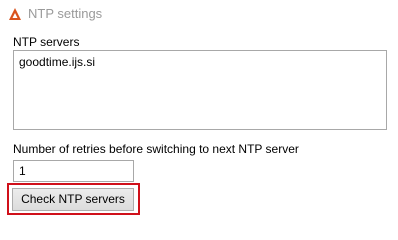  What do you see at coordinates (15, 14) in the screenshot?
I see `warning-triangle-icon` at bounding box center [15, 14].